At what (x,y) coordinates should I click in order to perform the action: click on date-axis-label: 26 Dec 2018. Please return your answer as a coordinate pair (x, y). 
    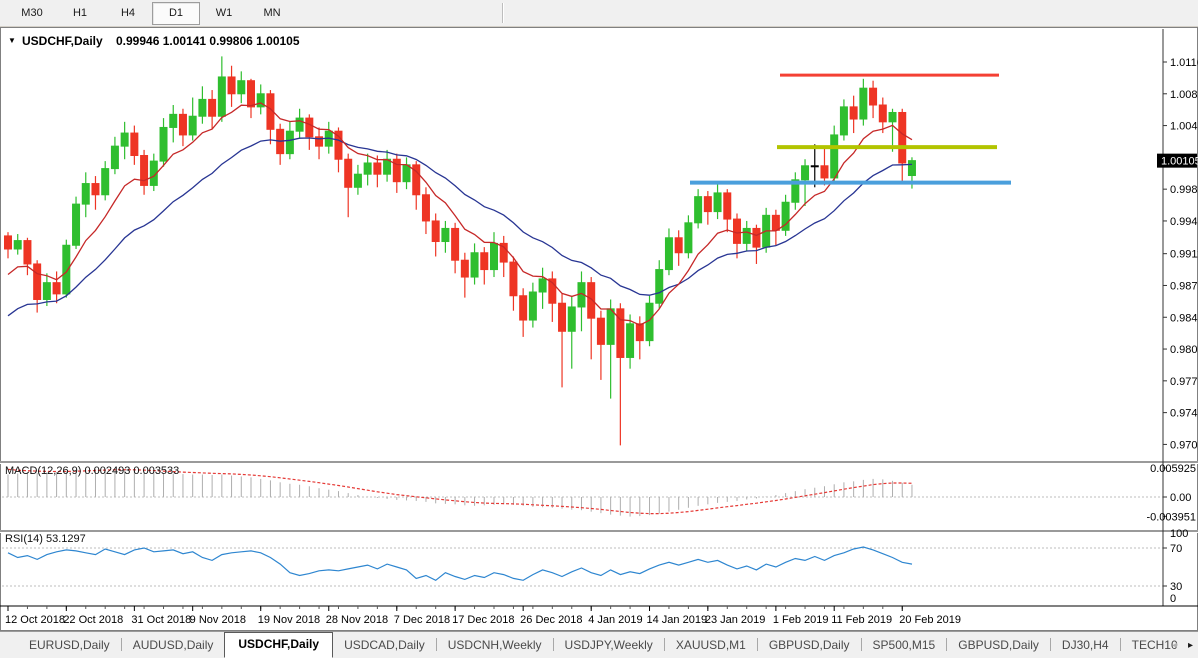
    Looking at the image, I should click on (551, 620).